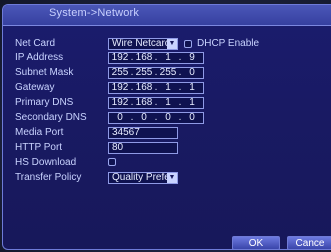 This screenshot has width=331, height=252. What do you see at coordinates (120, 87) in the screenshot?
I see `gateway-octet-1: 192` at bounding box center [120, 87].